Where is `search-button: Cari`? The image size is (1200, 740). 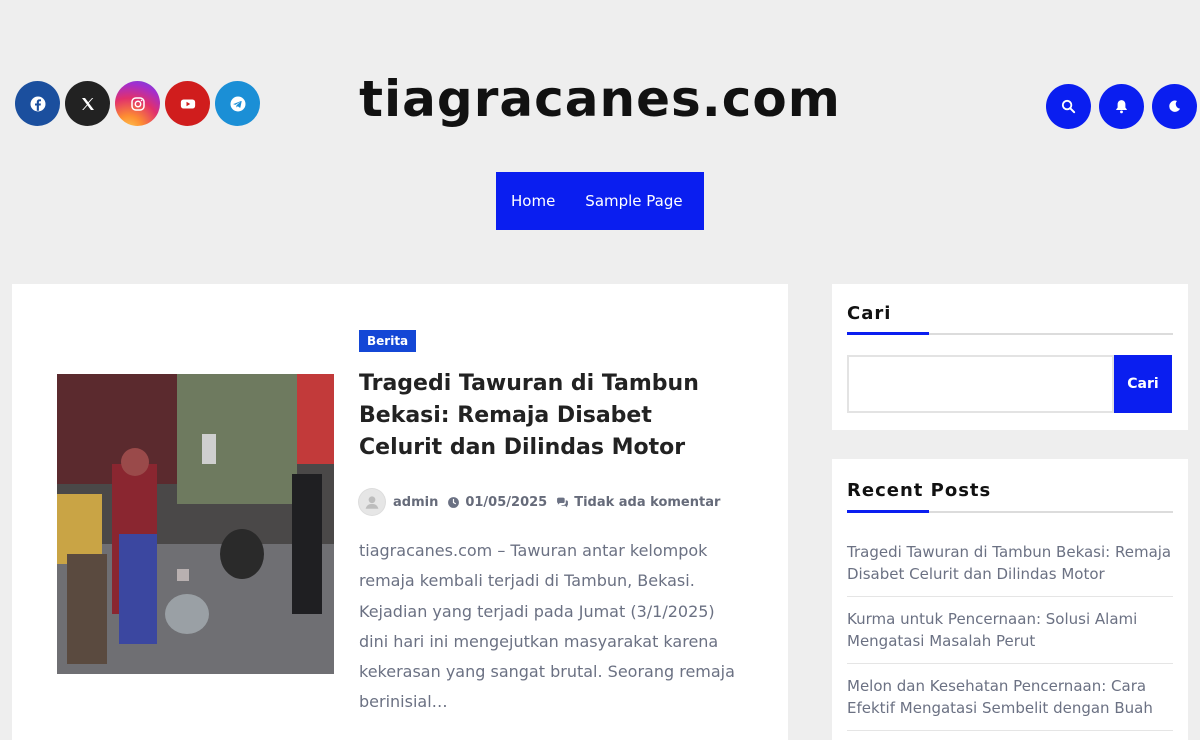 search-button: Cari is located at coordinates (1143, 384).